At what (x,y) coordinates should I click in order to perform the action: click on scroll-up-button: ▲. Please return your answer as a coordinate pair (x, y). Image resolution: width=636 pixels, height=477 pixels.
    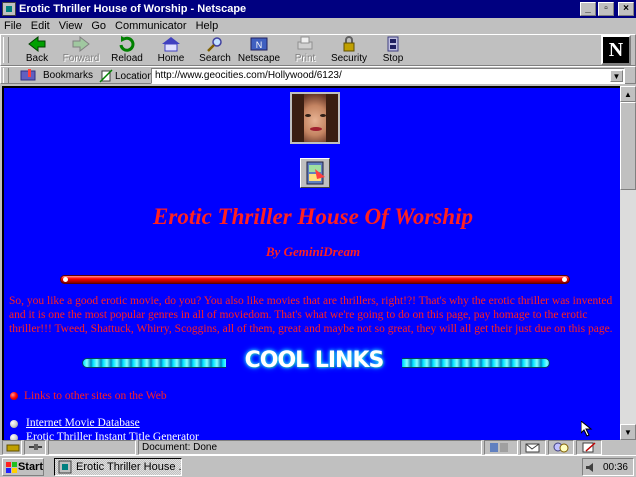
    Looking at the image, I should click on (628, 94).